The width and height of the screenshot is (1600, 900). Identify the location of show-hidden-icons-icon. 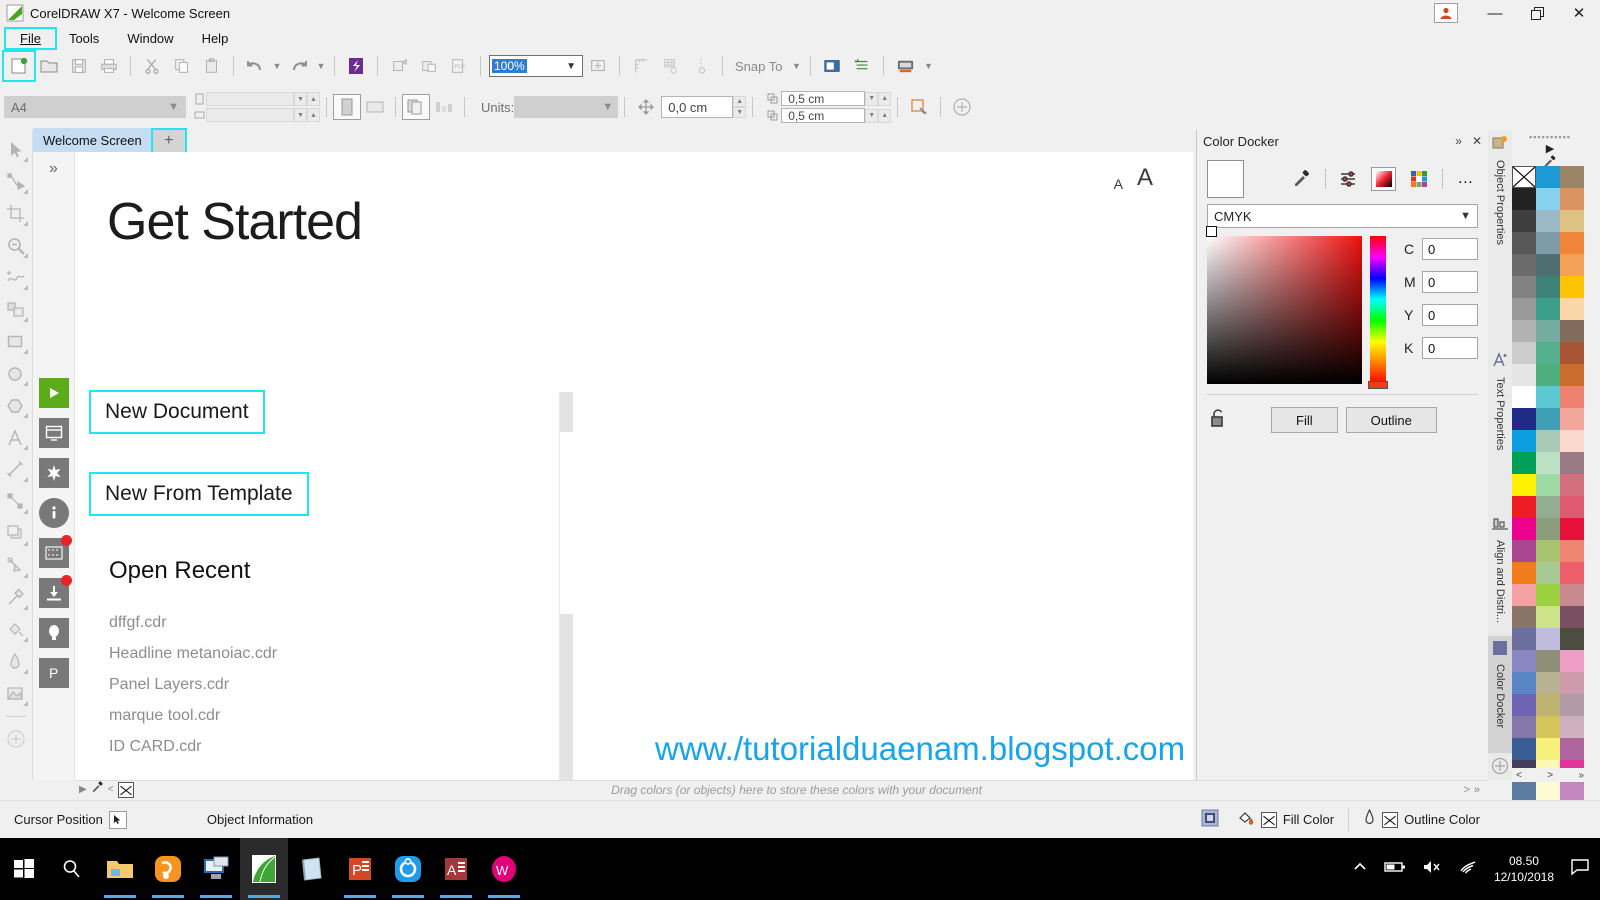
(1360, 869).